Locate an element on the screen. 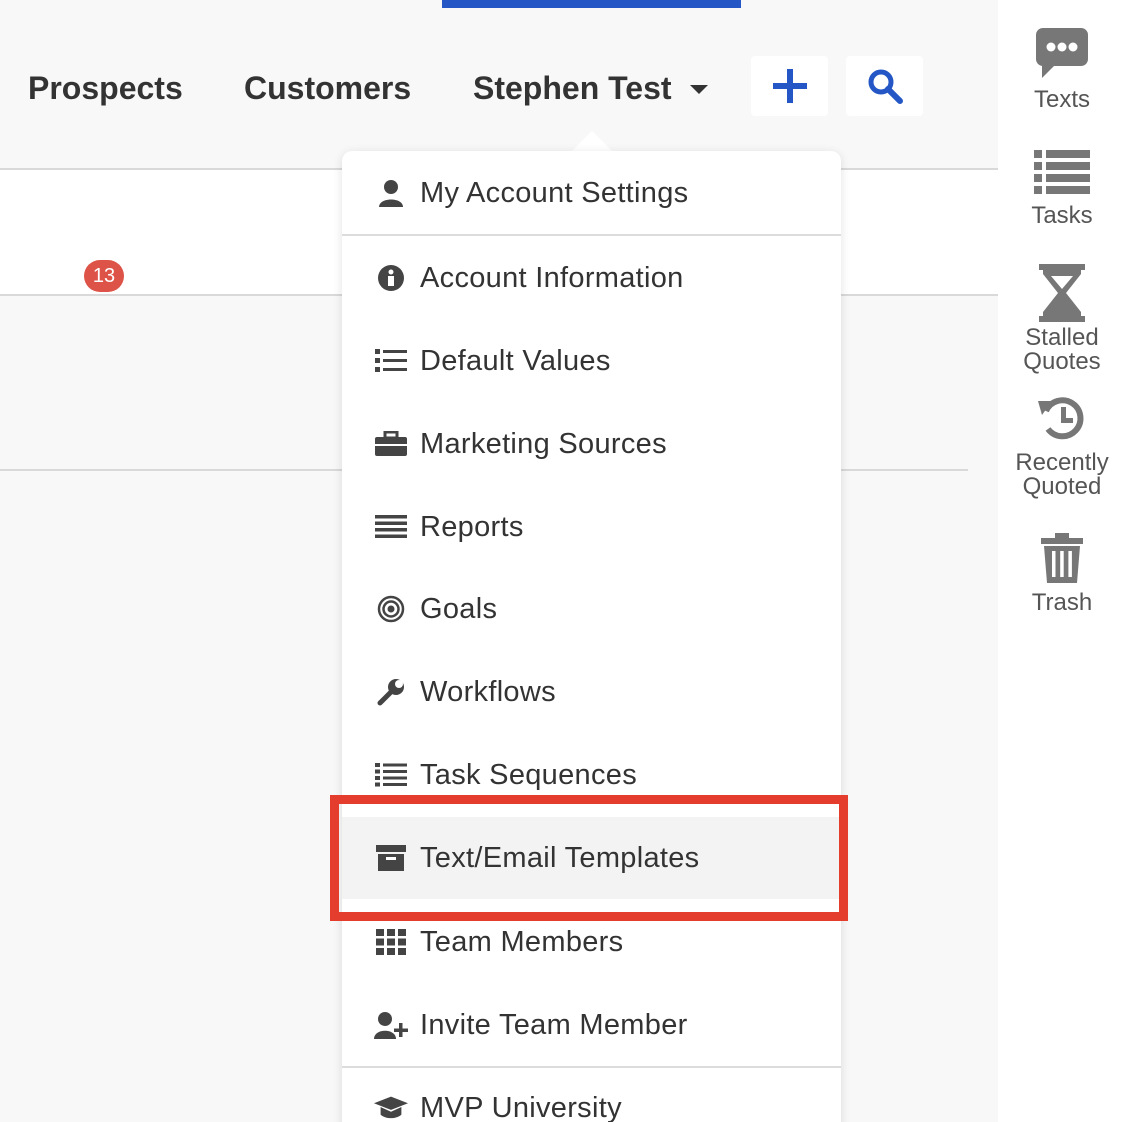  sidebar-item-stalled-quotes: Stalled Quotes is located at coordinates (1062, 319).